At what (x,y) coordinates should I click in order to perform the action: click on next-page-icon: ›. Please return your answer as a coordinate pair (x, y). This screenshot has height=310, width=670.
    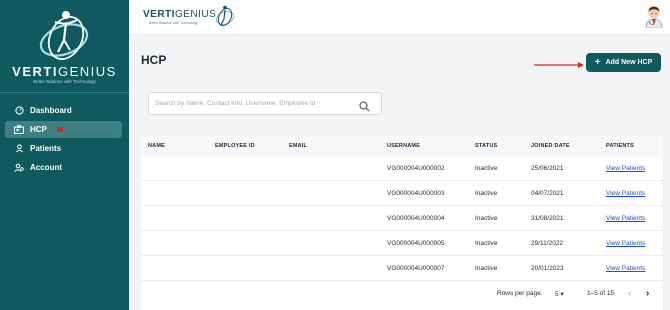
    Looking at the image, I should click on (647, 293).